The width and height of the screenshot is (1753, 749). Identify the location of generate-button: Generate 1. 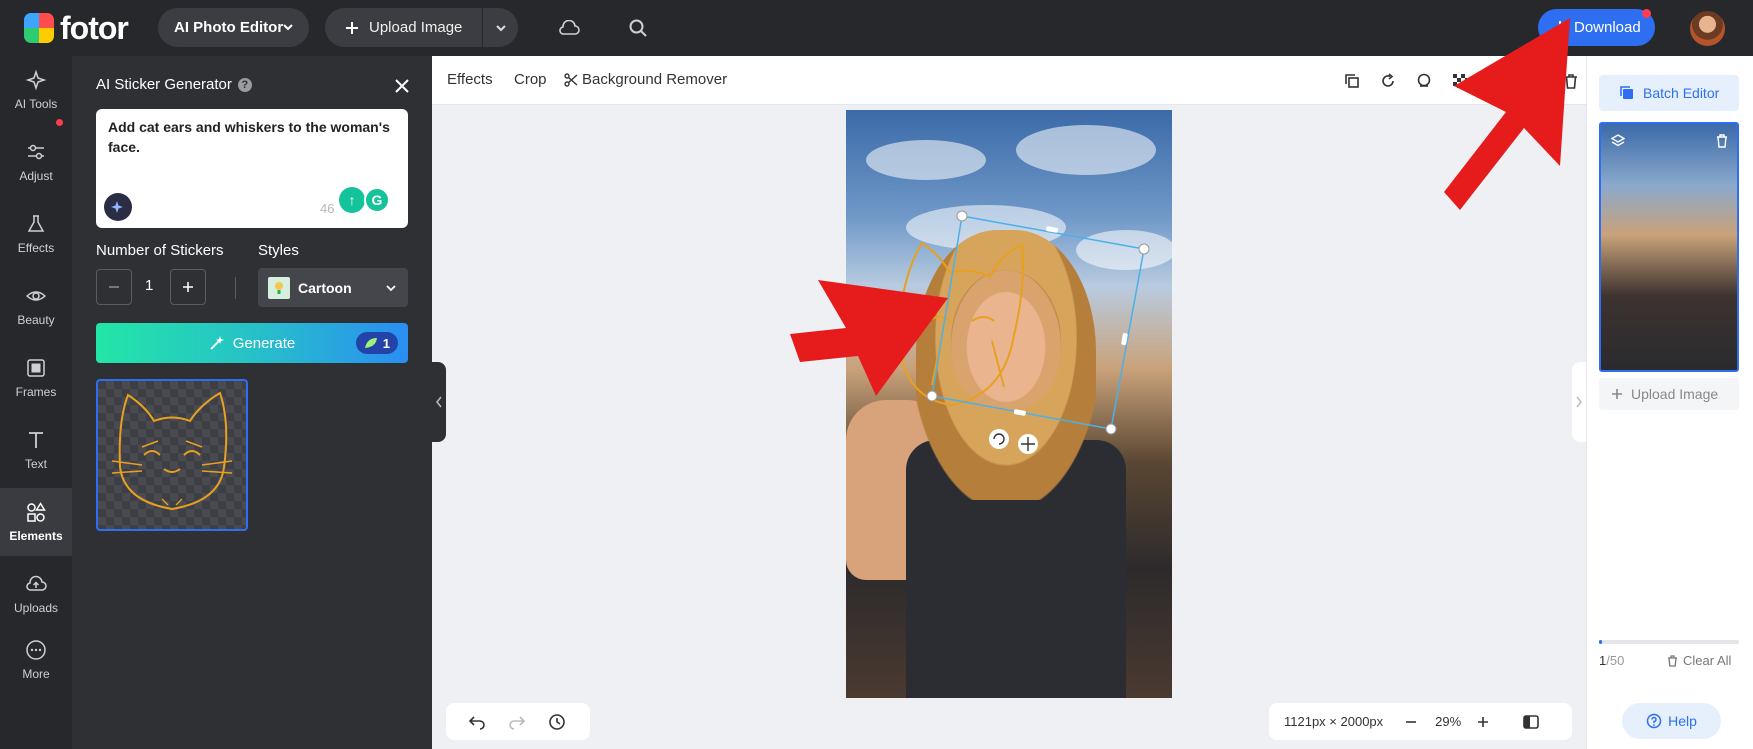
(252, 343).